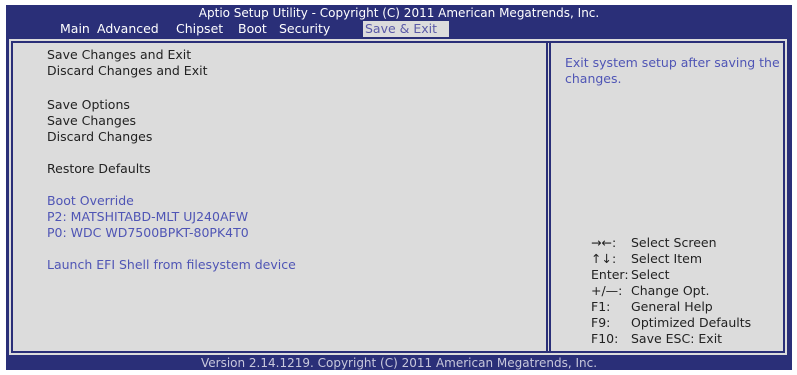  I want to click on tab-main: Main, so click(75, 29).